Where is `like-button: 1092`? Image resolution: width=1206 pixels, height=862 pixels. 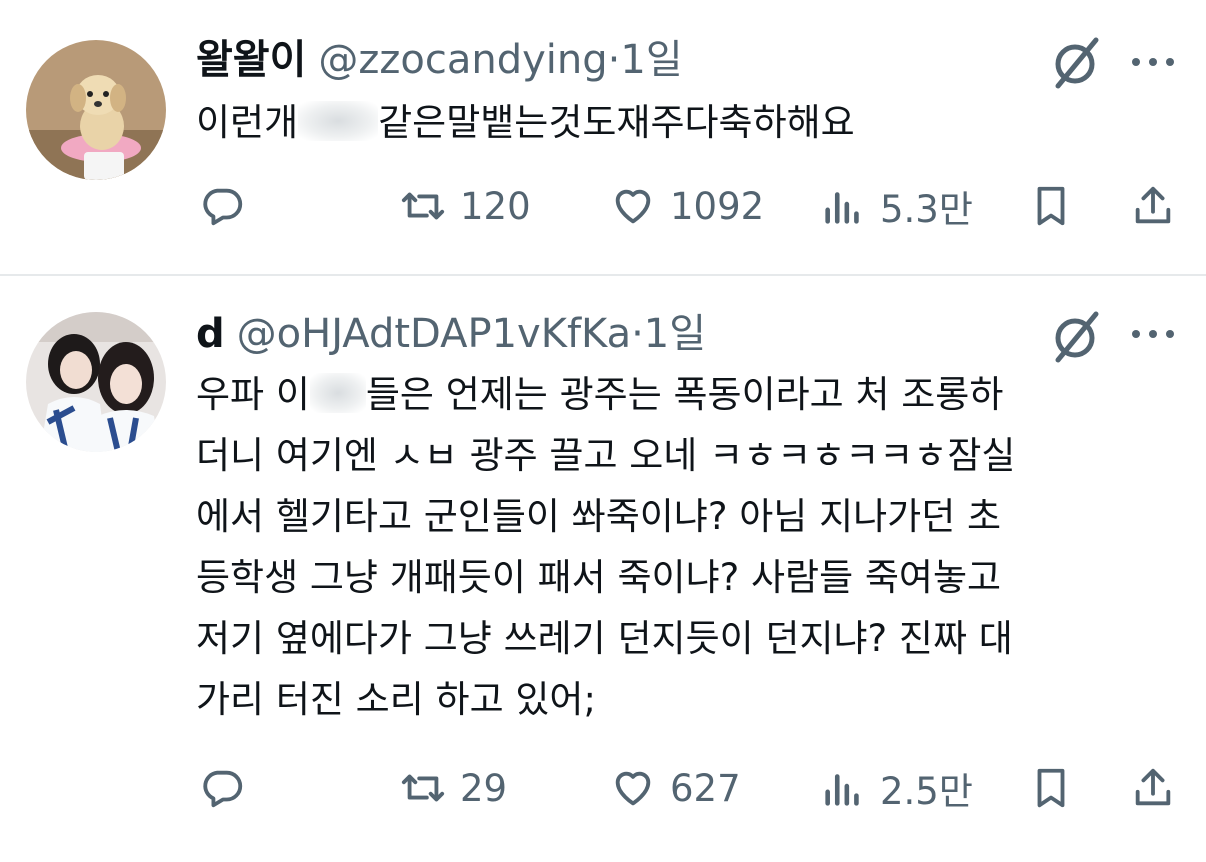
like-button: 1092 is located at coordinates (687, 206).